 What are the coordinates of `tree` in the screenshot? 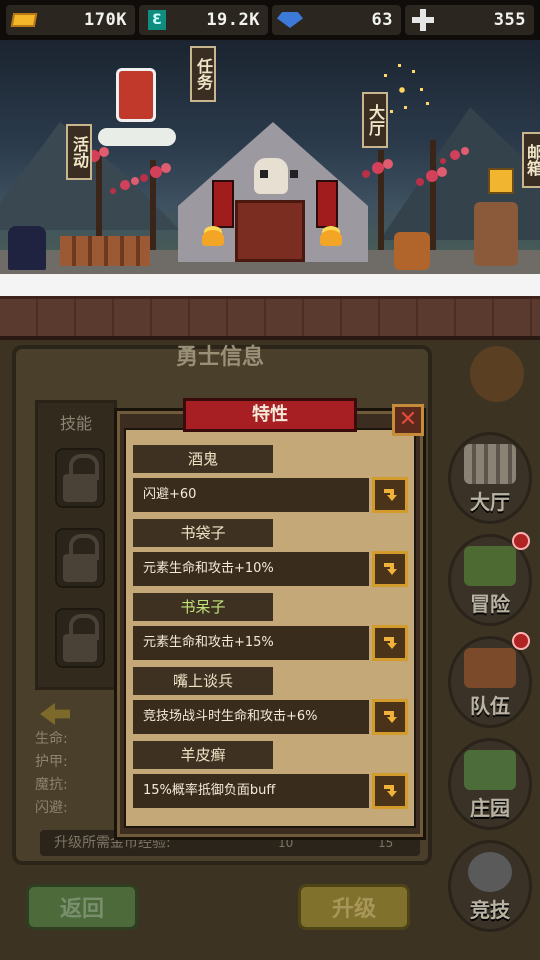 It's located at (433, 200).